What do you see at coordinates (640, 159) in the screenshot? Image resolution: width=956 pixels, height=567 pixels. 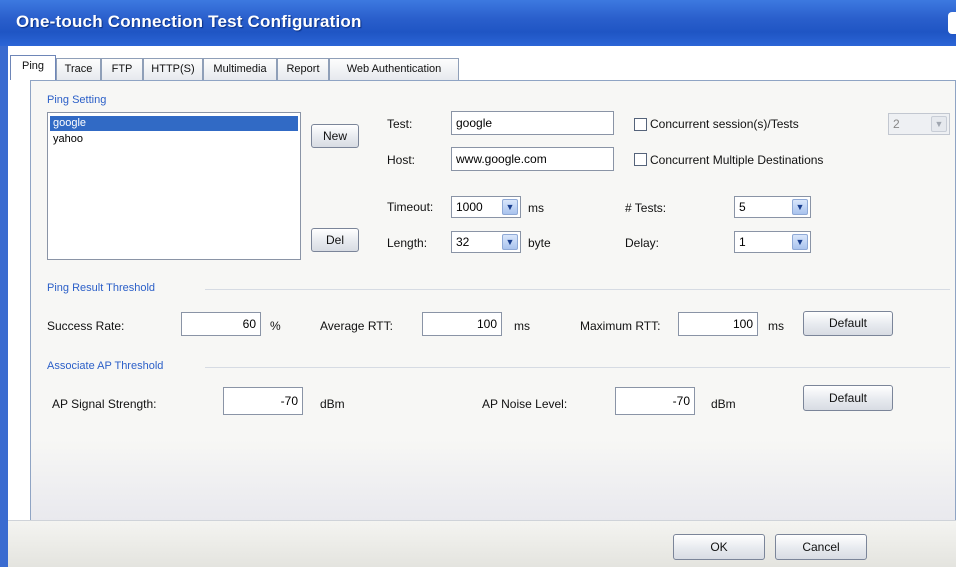 I see `concurrent-destinations-checkbox` at bounding box center [640, 159].